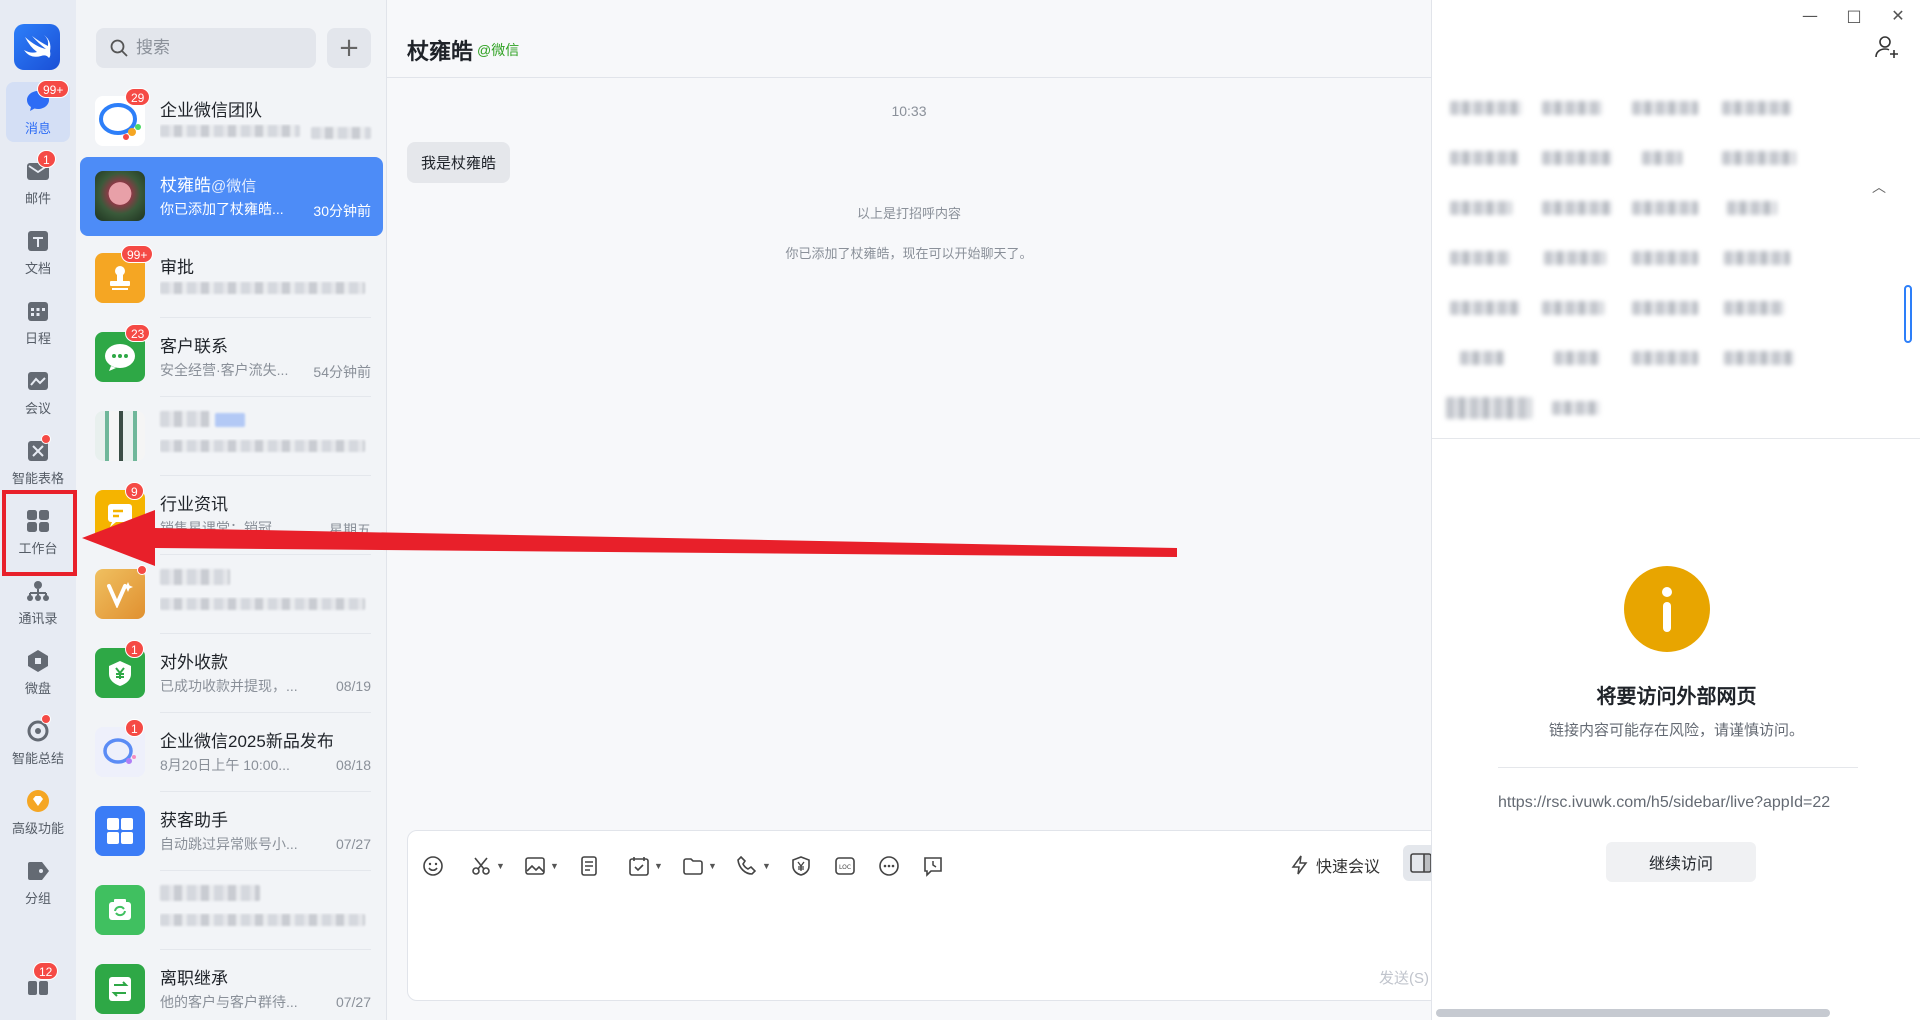 Image resolution: width=1920 pixels, height=1020 pixels. I want to click on vertical-scrollbar, so click(1908, 314).